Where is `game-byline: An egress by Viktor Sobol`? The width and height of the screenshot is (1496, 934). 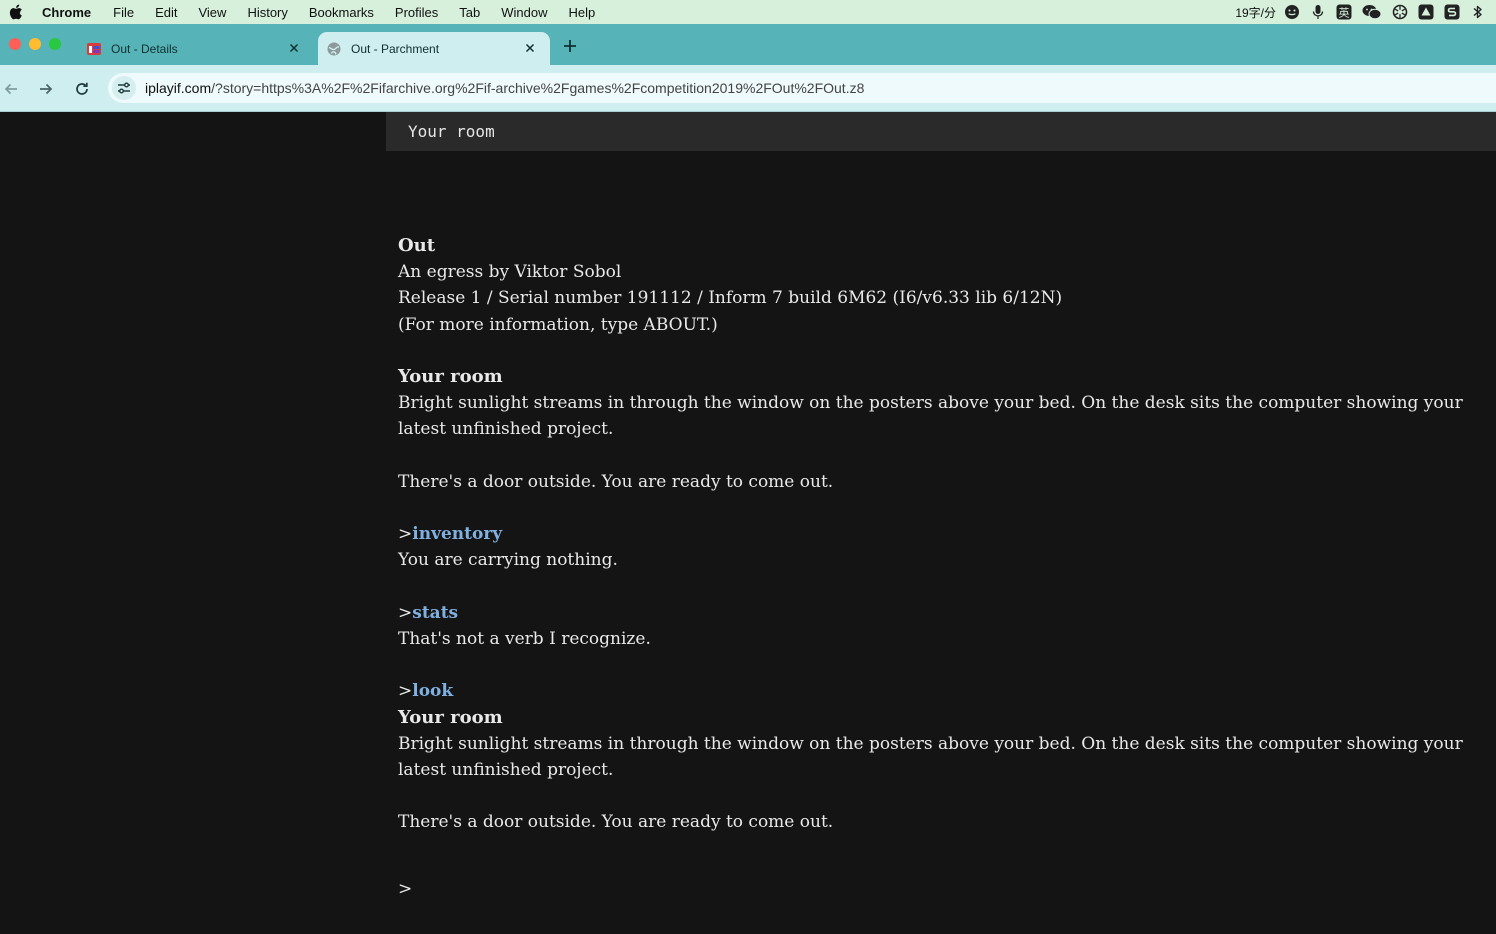
game-byline: An egress by Viktor Sobol is located at coordinates (510, 272).